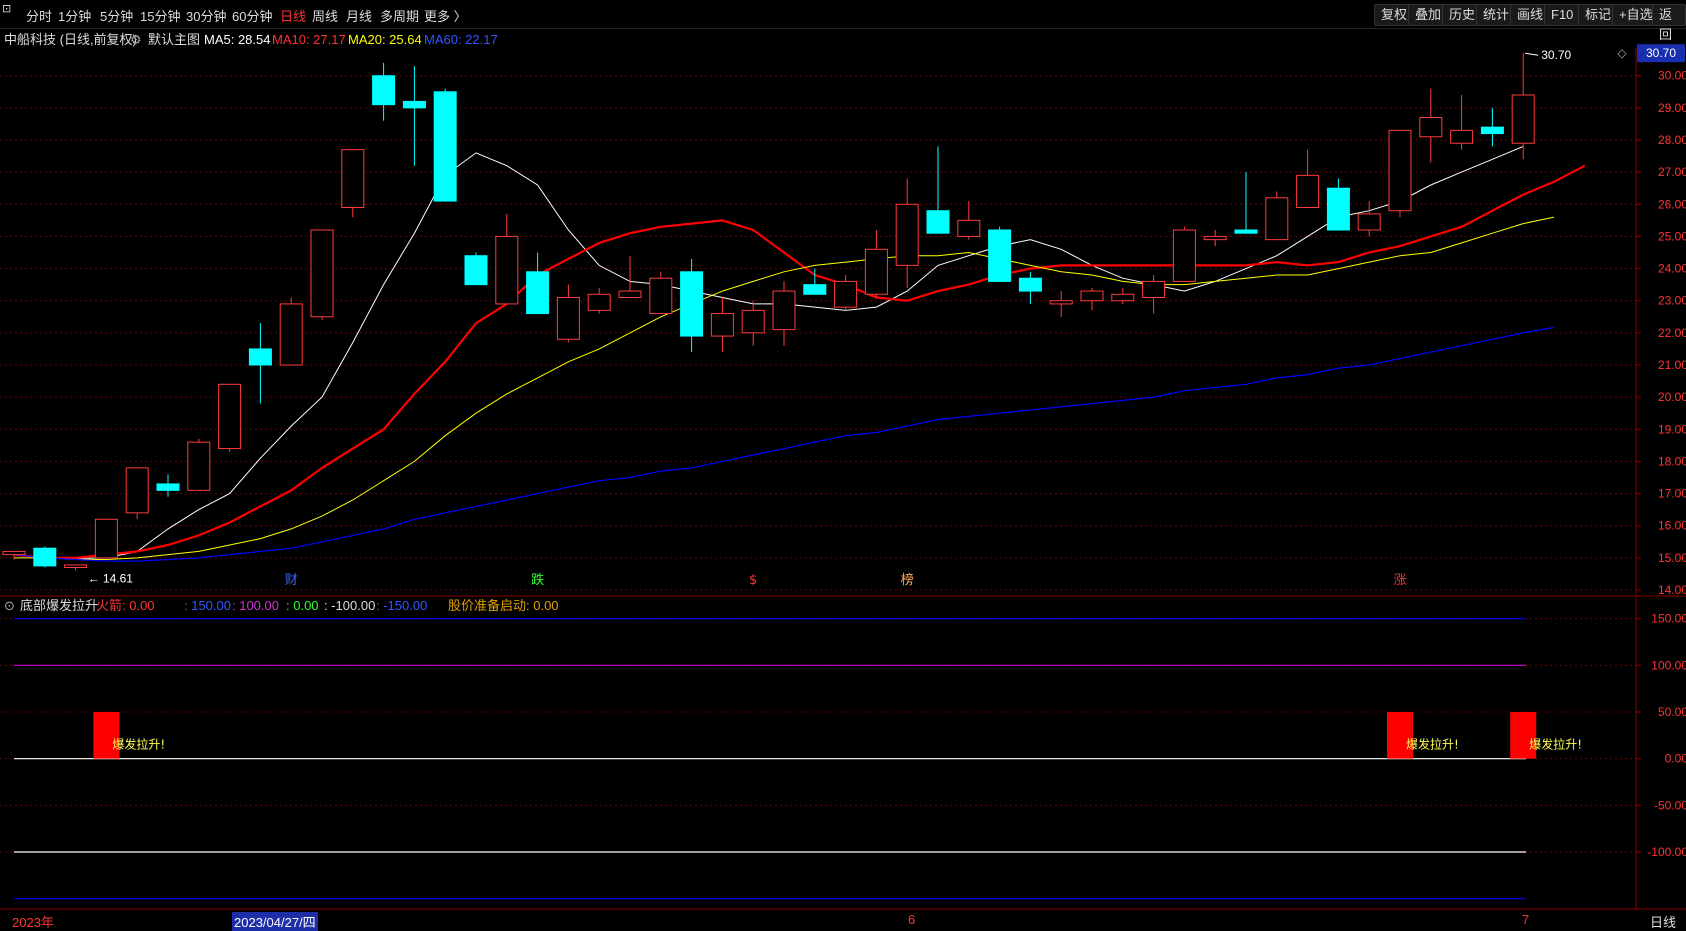 This screenshot has width=1686, height=931. Describe the element at coordinates (1672, 333) in the screenshot. I see `price-tick-label: 22.00` at that location.